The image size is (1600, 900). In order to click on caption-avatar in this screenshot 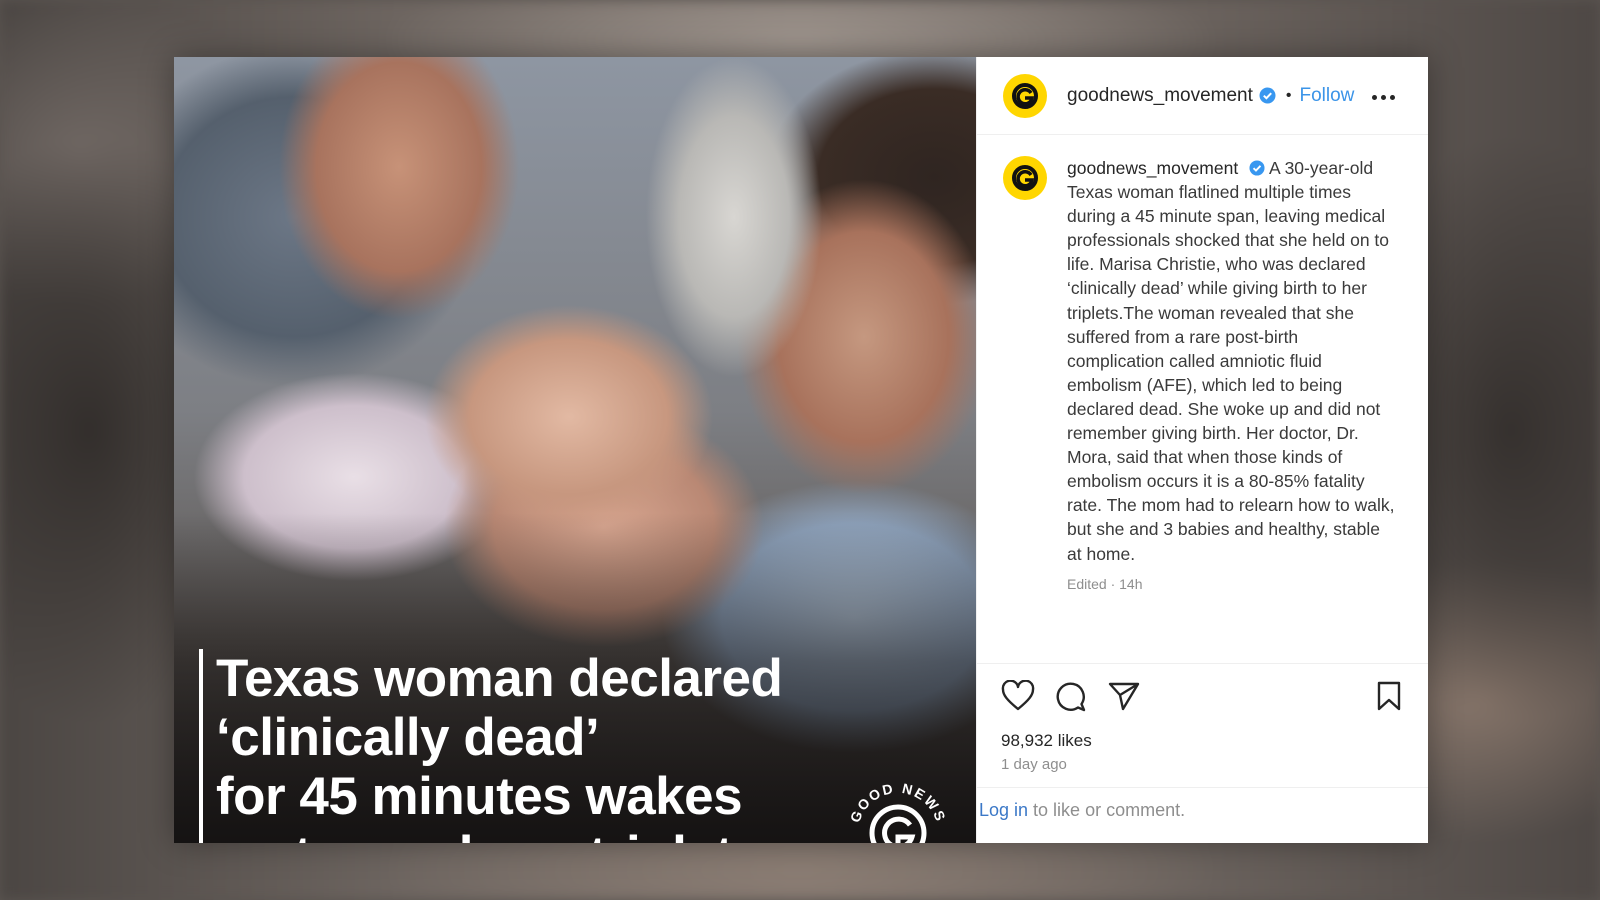, I will do `click(1025, 178)`.